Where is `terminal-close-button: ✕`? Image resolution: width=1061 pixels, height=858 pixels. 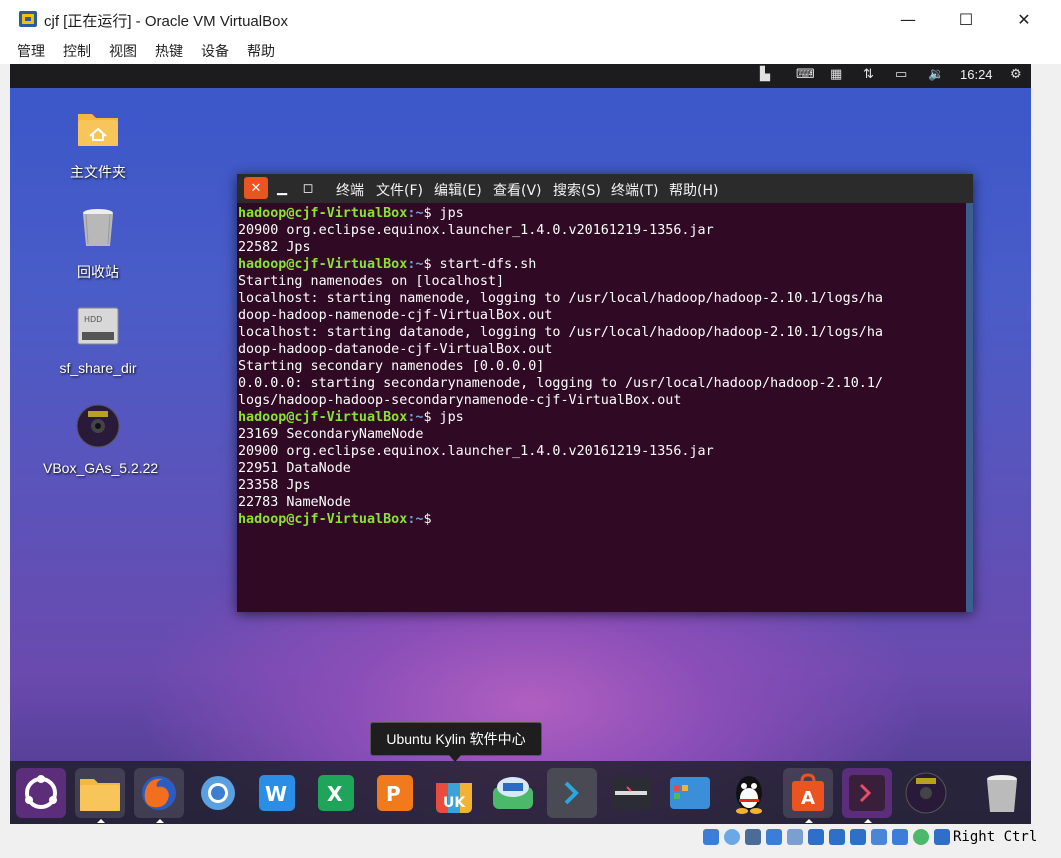 terminal-close-button: ✕ is located at coordinates (256, 188).